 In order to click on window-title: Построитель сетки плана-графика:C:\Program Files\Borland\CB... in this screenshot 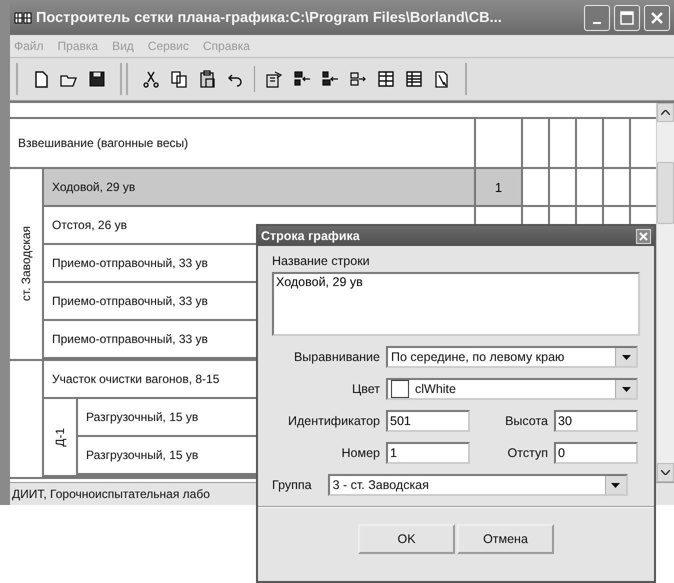, I will do `click(269, 18)`.